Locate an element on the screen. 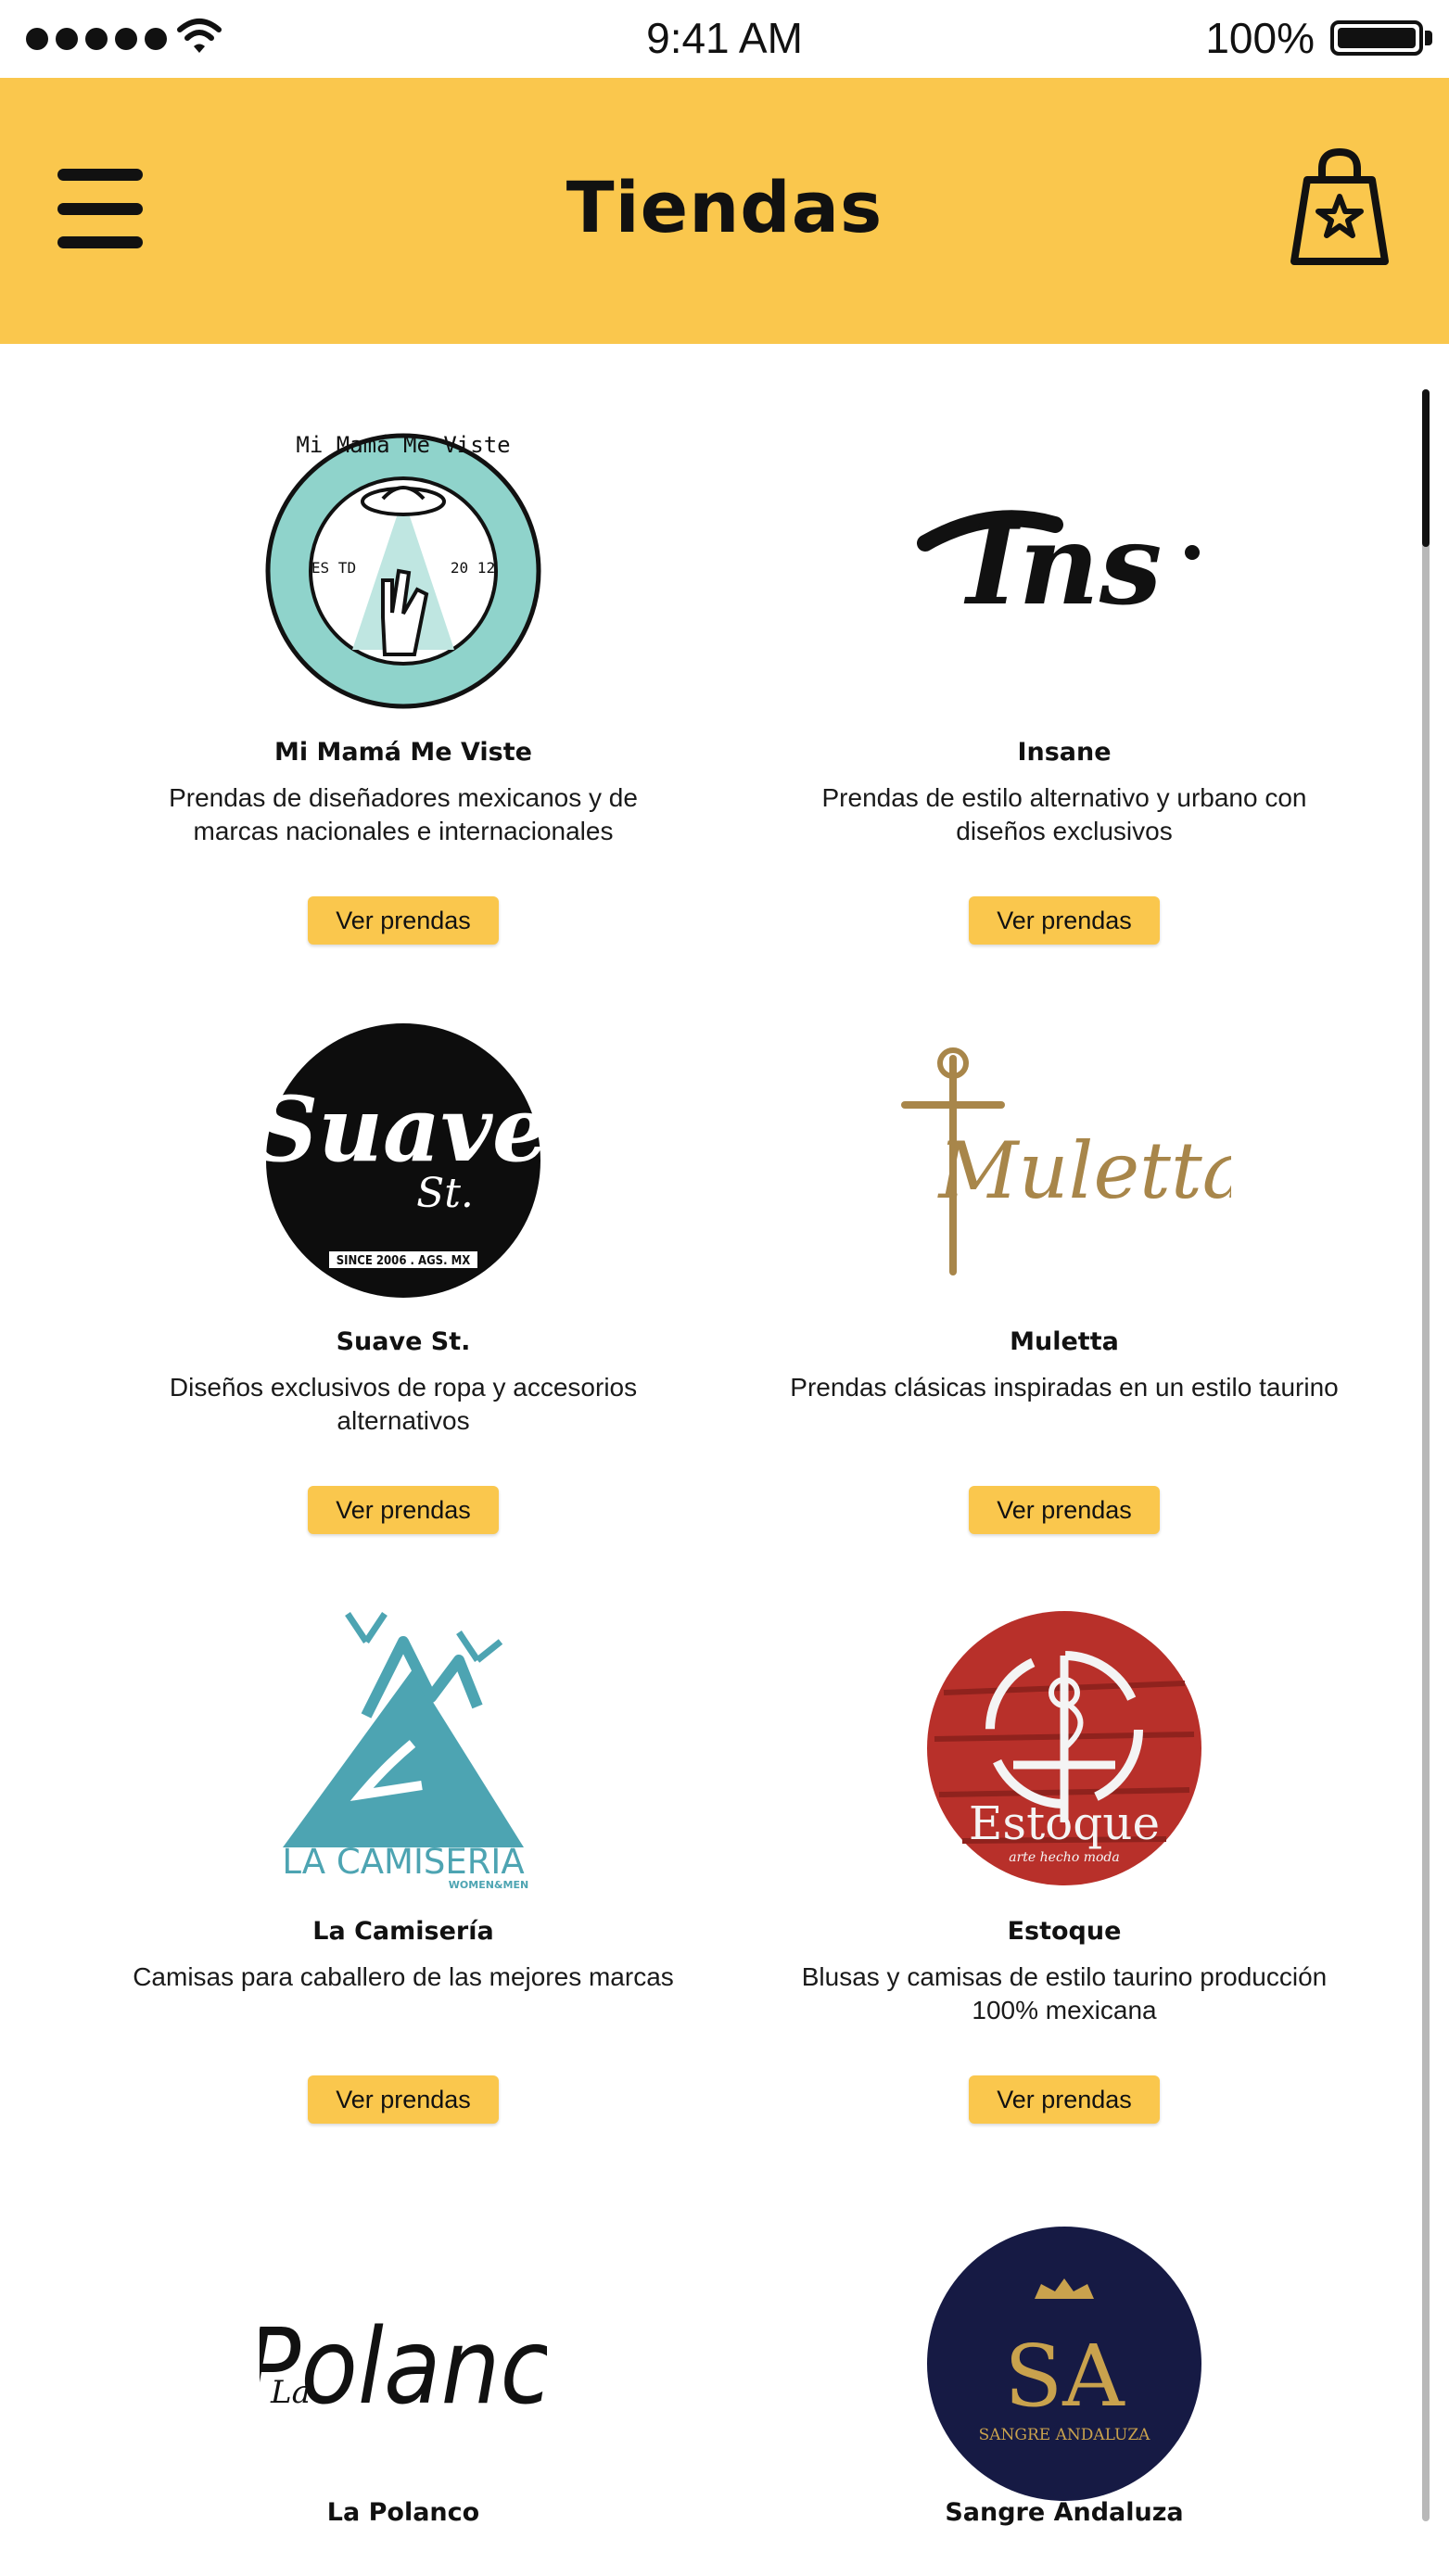  logo-est-text: ES TD is located at coordinates (333, 568).